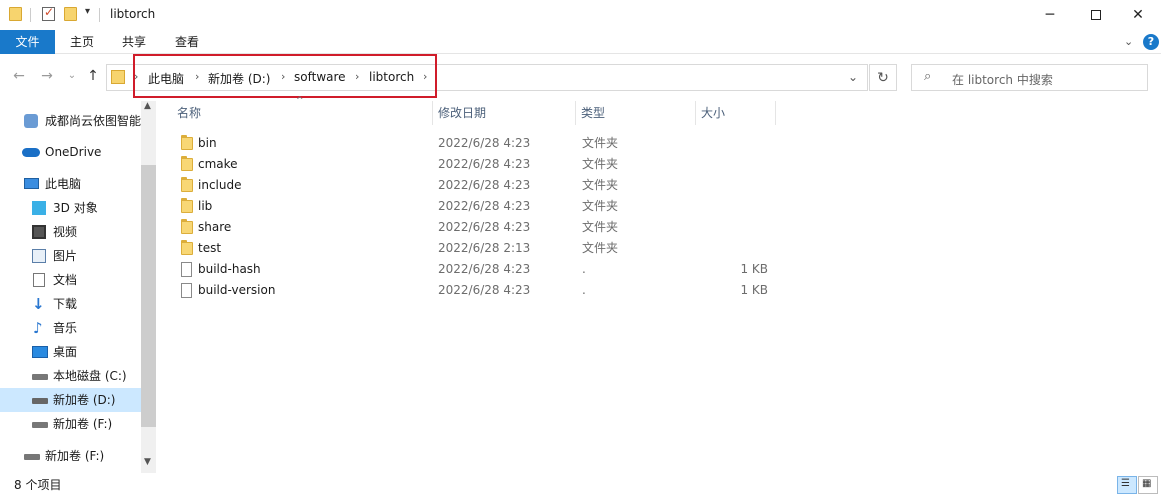 This screenshot has height=498, width=1161. What do you see at coordinates (39, 208) in the screenshot?
I see `cube-icon` at bounding box center [39, 208].